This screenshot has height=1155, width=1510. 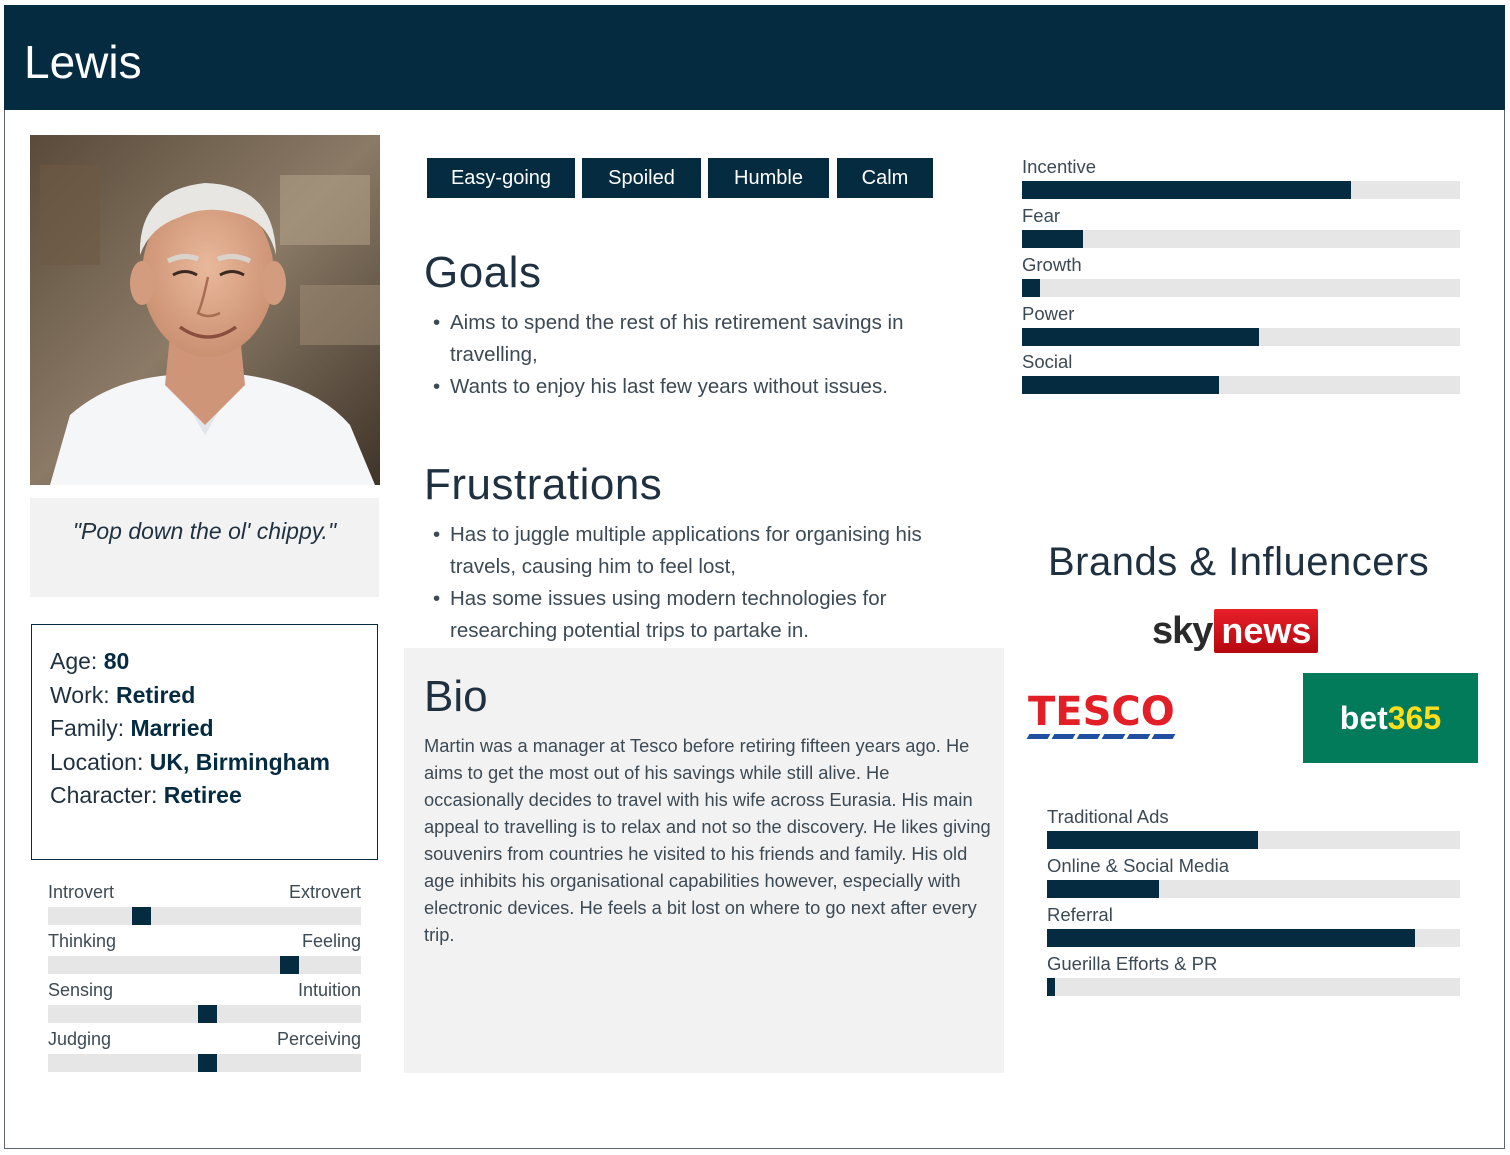 I want to click on motivation-power: Power, so click(x=1241, y=327).